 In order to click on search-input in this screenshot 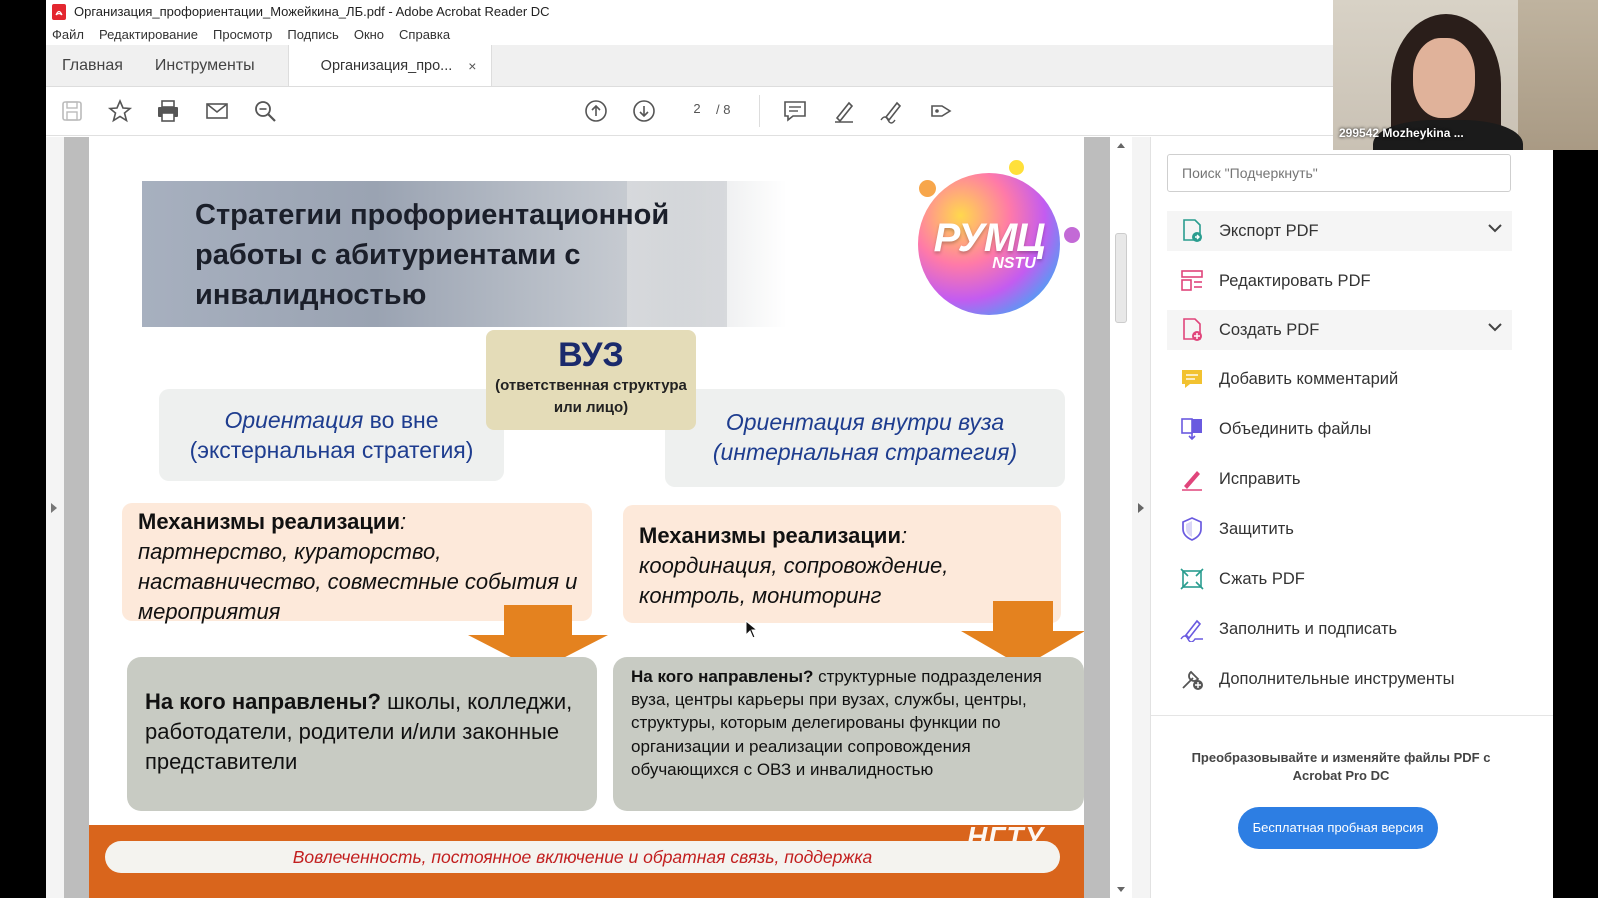, I will do `click(1339, 173)`.